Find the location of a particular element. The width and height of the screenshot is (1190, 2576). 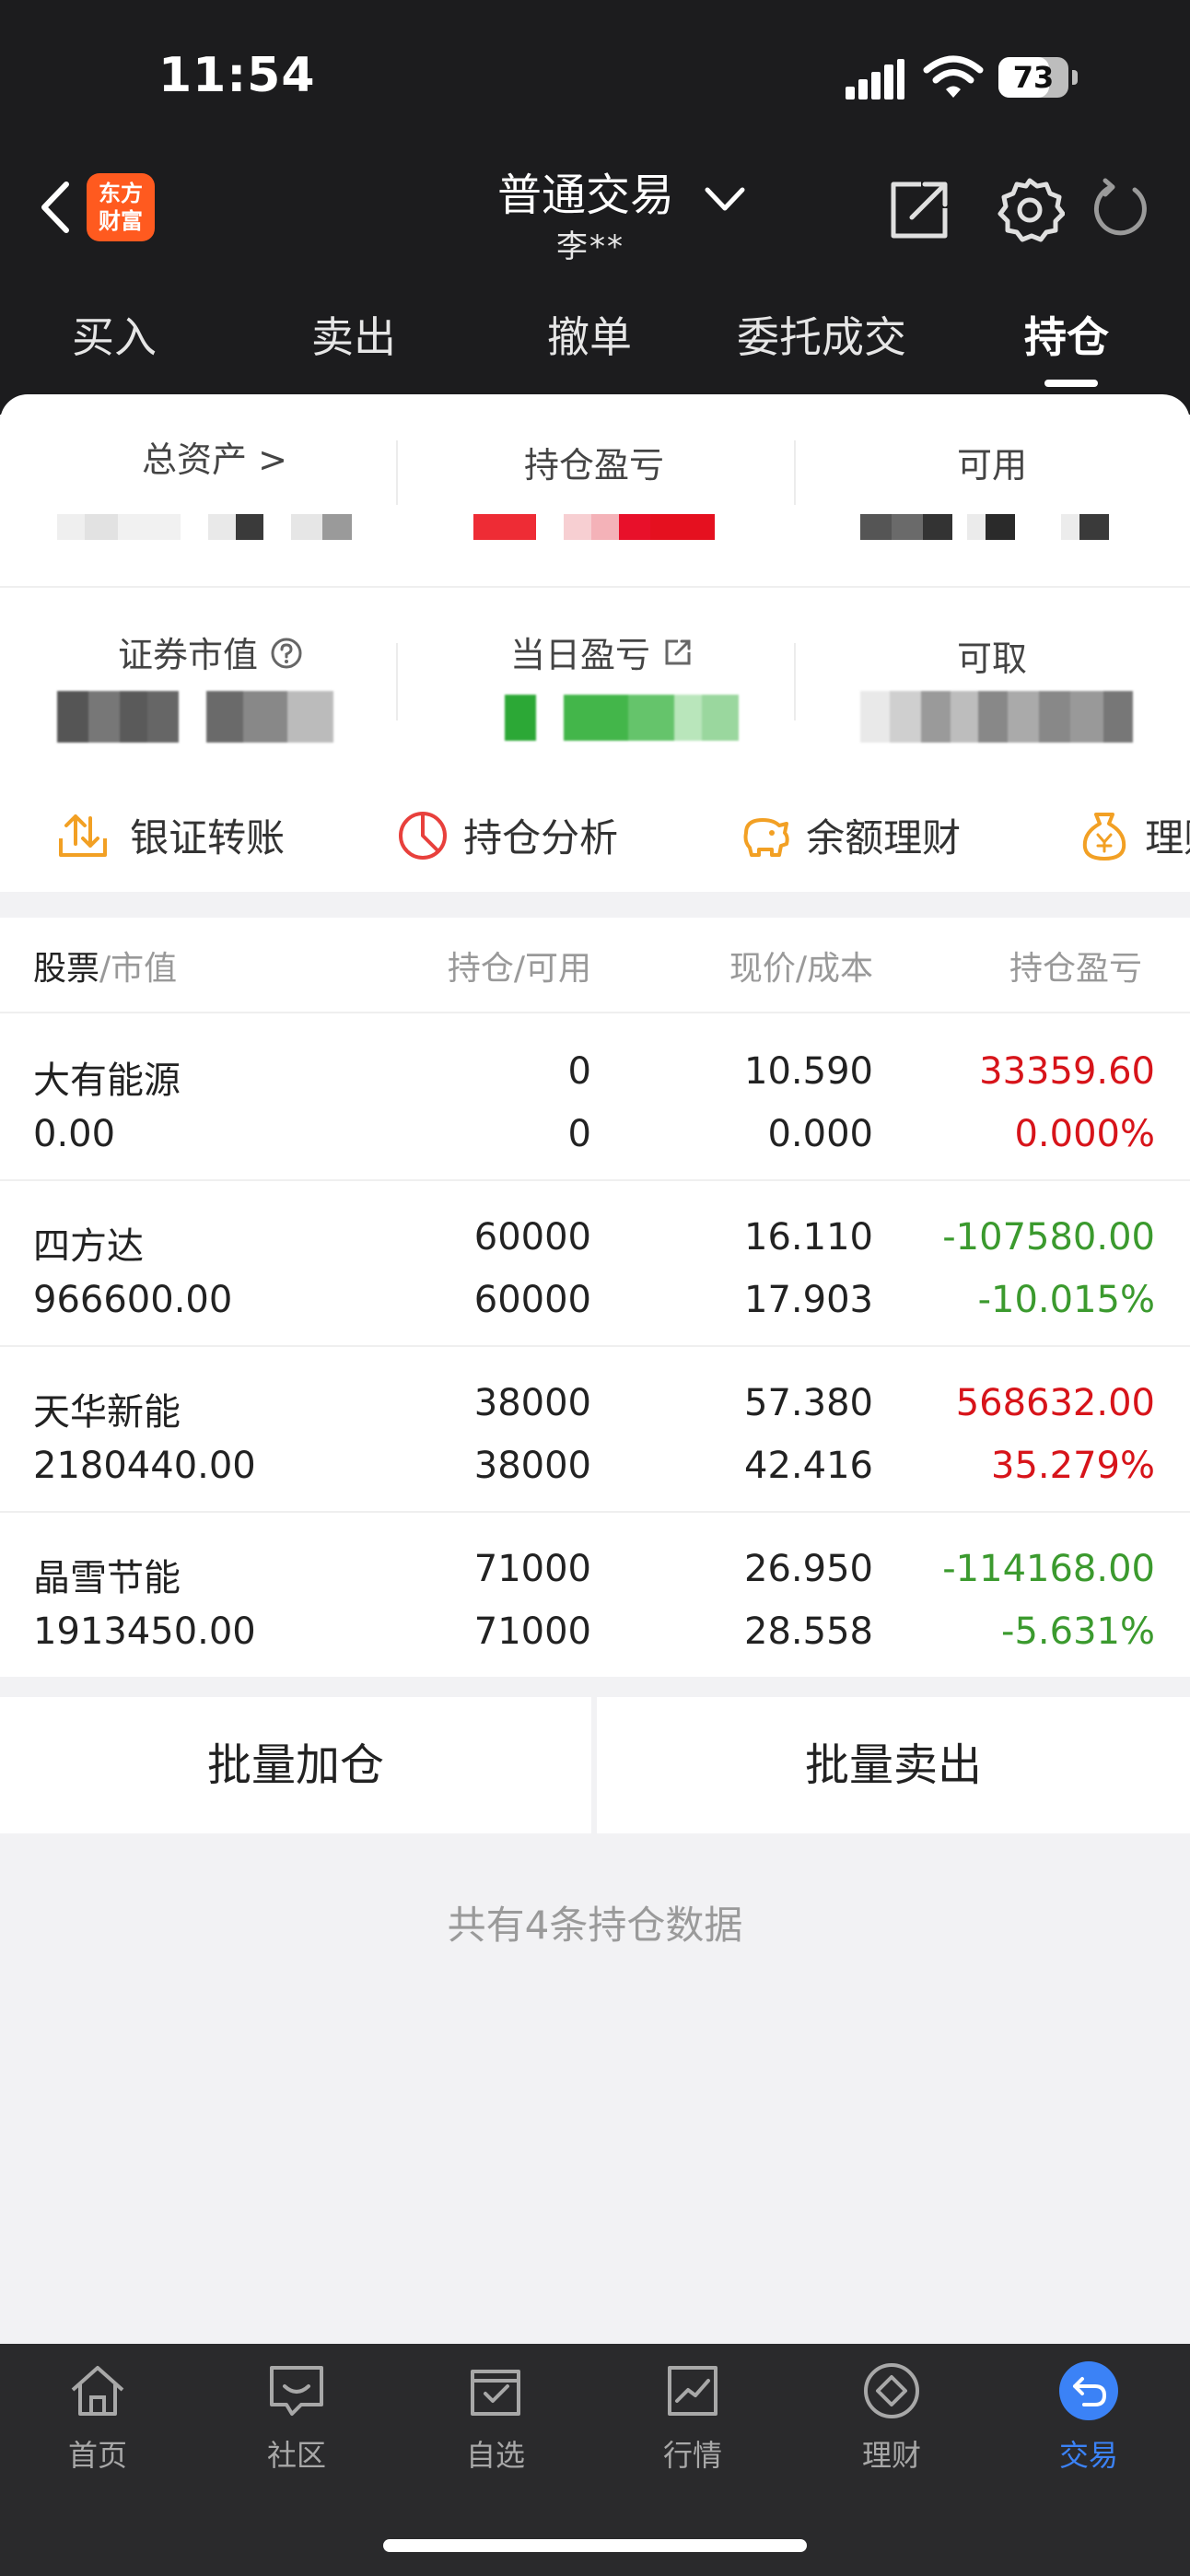

current-price: 57.380 is located at coordinates (808, 1403).